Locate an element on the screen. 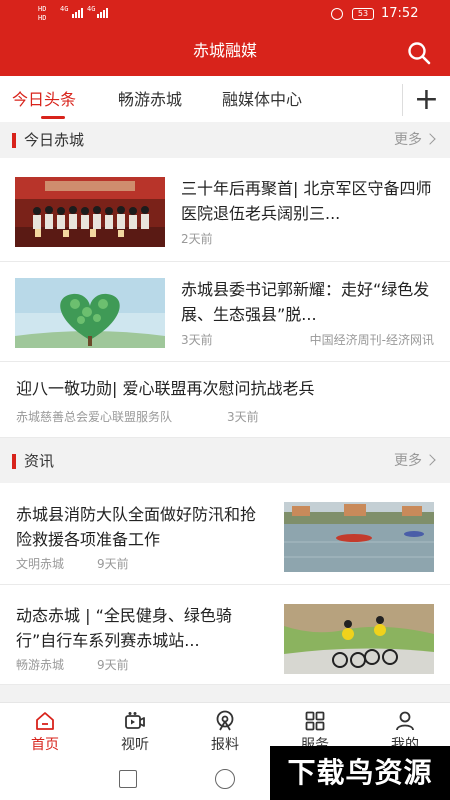 The width and height of the screenshot is (450, 800). tab-media-center: 融媒体中心 is located at coordinates (262, 100).